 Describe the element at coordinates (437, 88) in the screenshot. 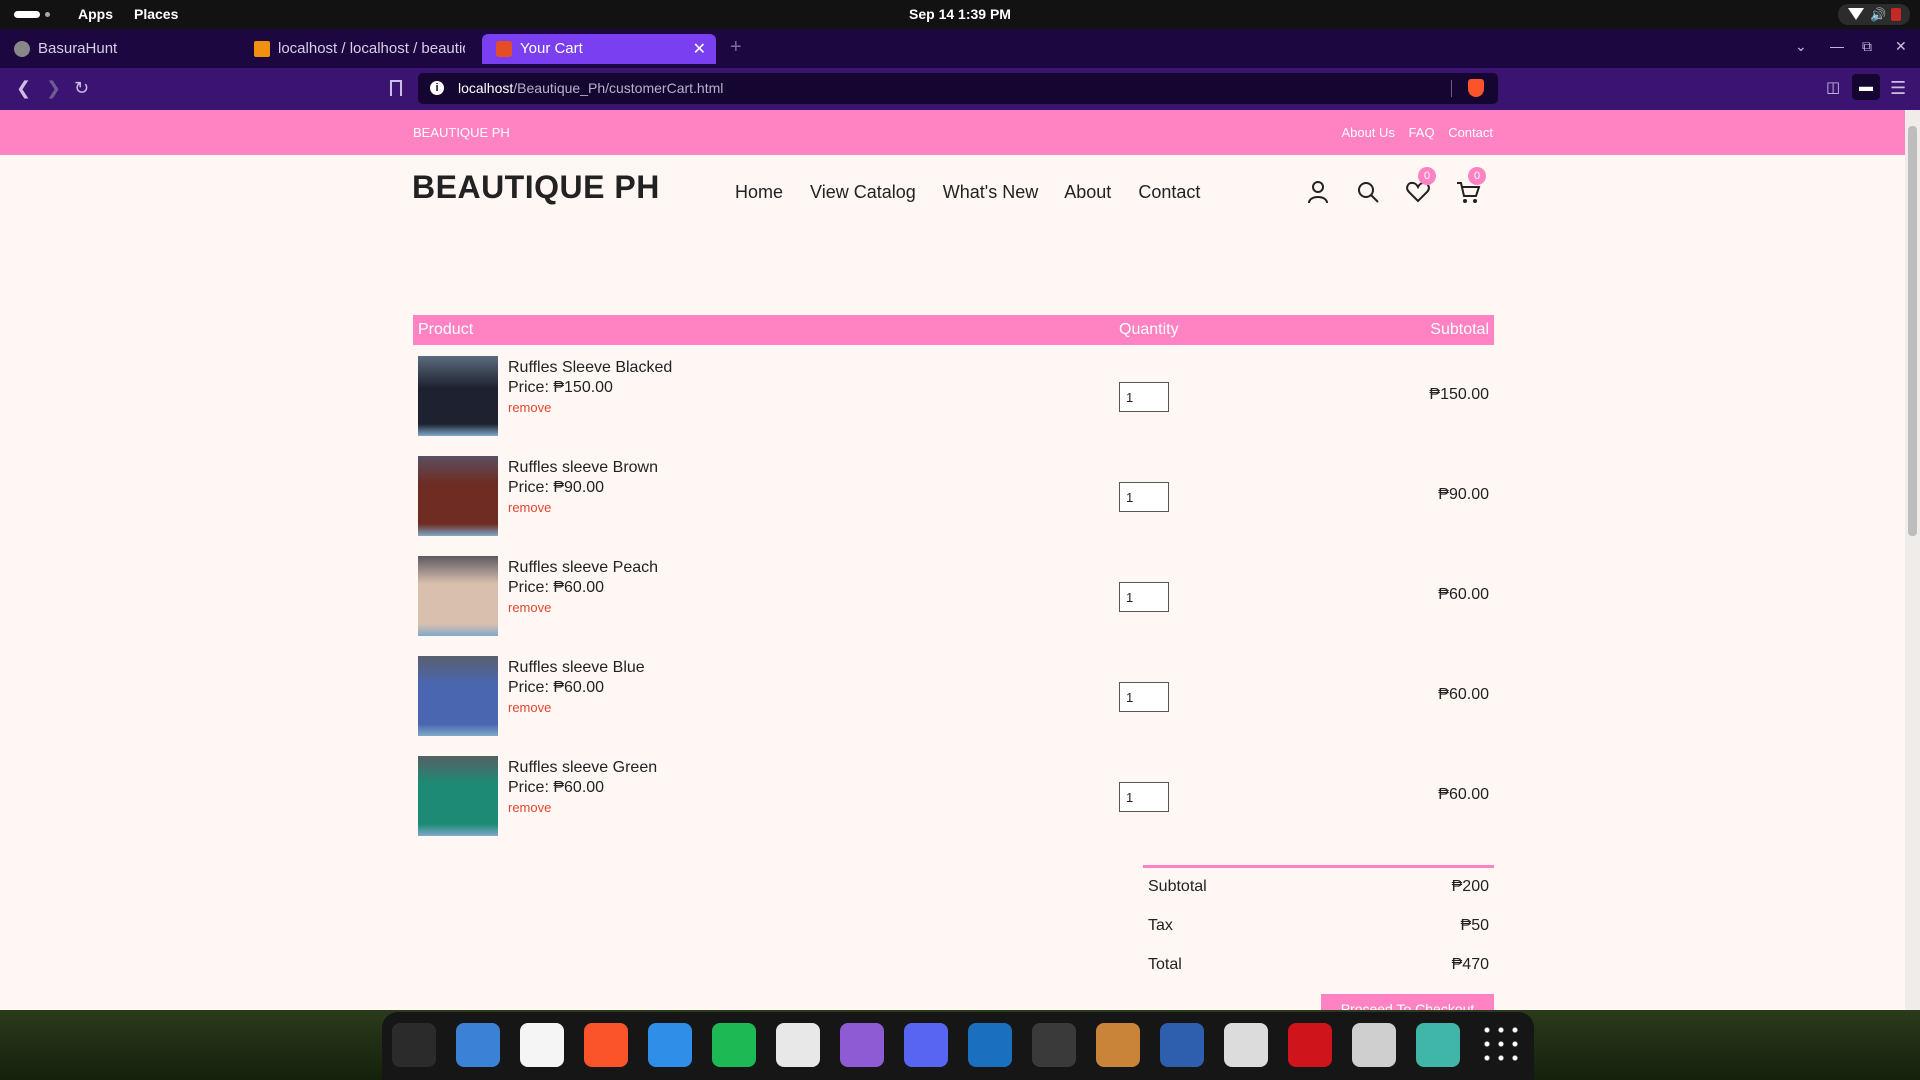

I see `site-info-icon: i` at that location.